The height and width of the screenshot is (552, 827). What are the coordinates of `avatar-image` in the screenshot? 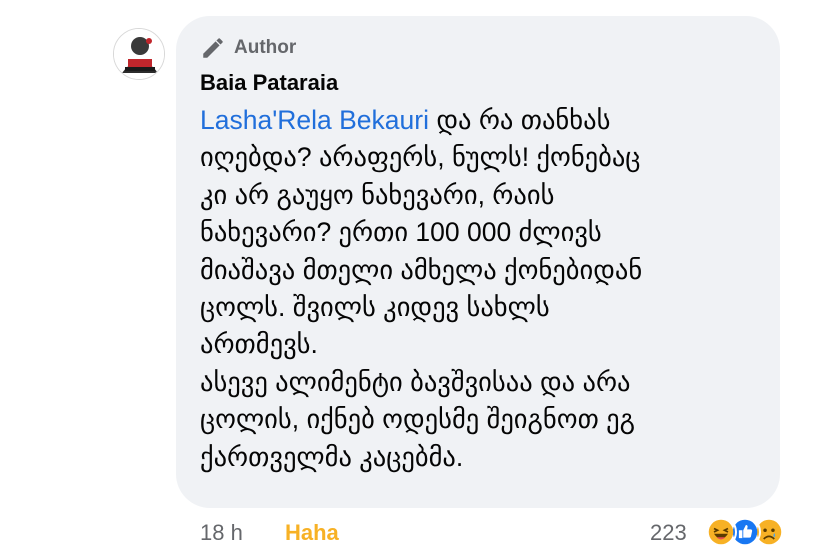 It's located at (139, 54).